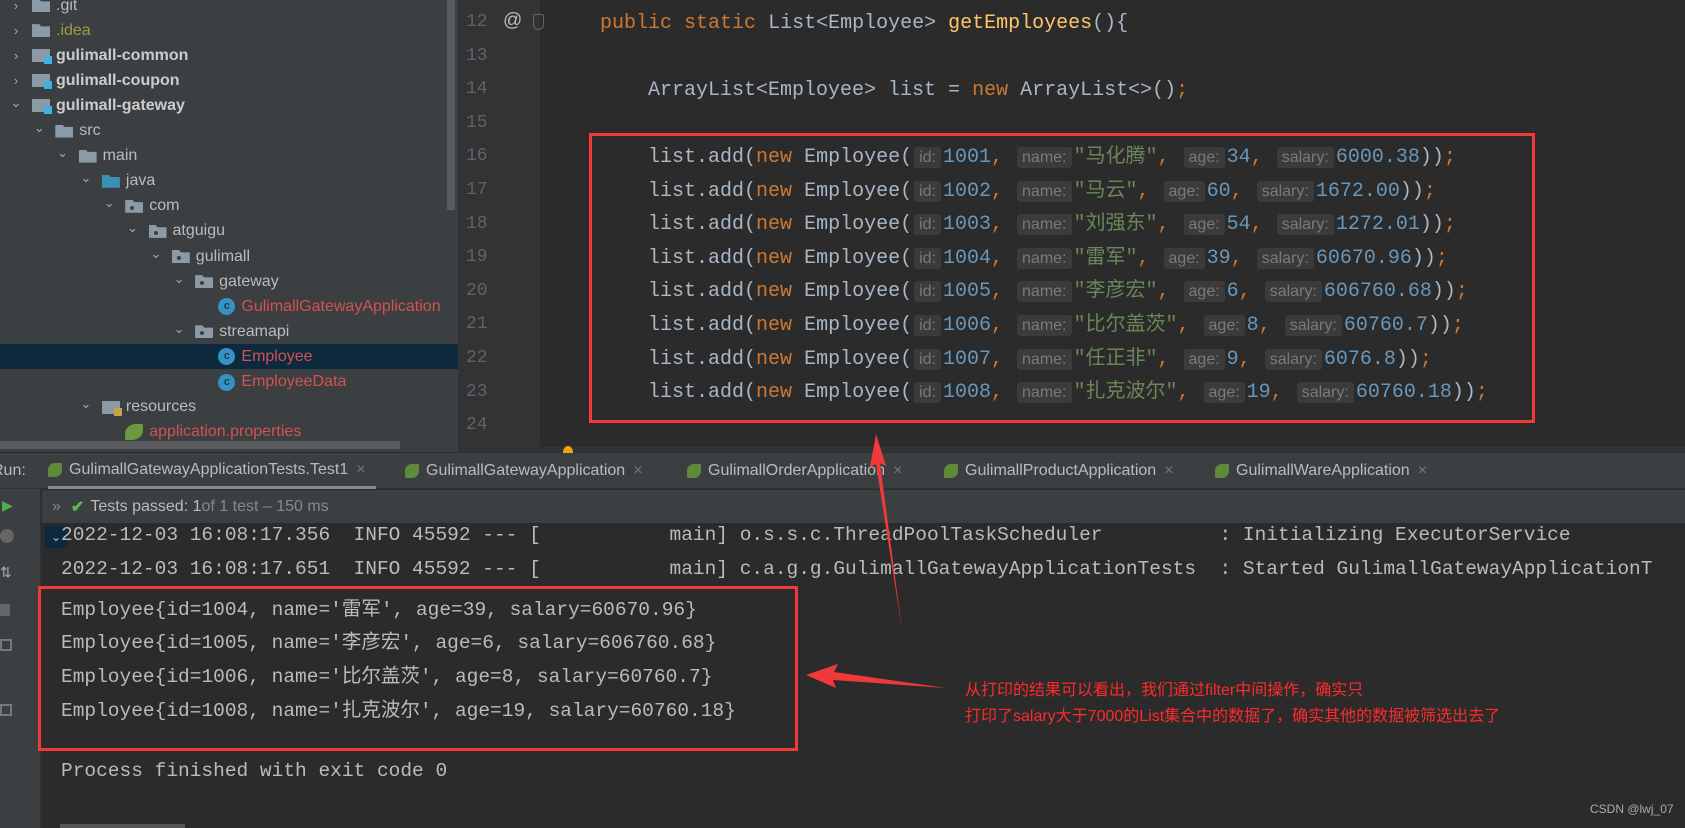 The width and height of the screenshot is (1685, 828). I want to click on console-hscrollbar, so click(122, 826).